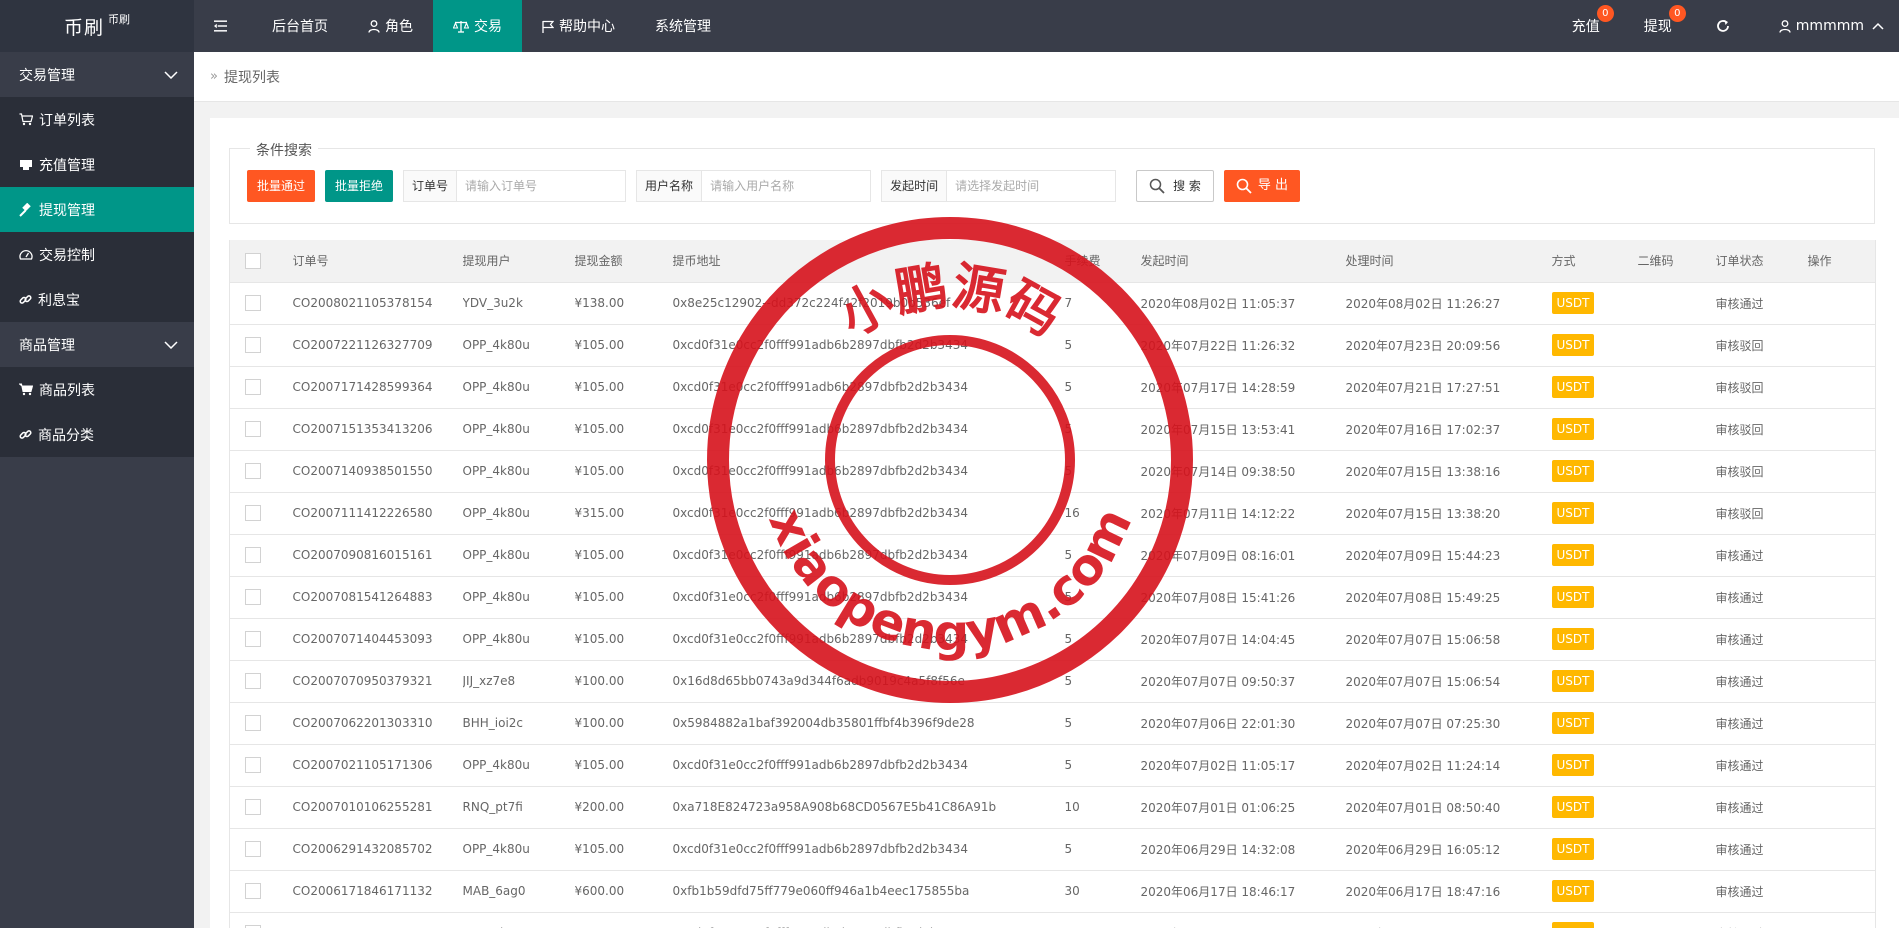  Describe the element at coordinates (67, 165) in the screenshot. I see `sidebar-item-label: 充值管理` at that location.